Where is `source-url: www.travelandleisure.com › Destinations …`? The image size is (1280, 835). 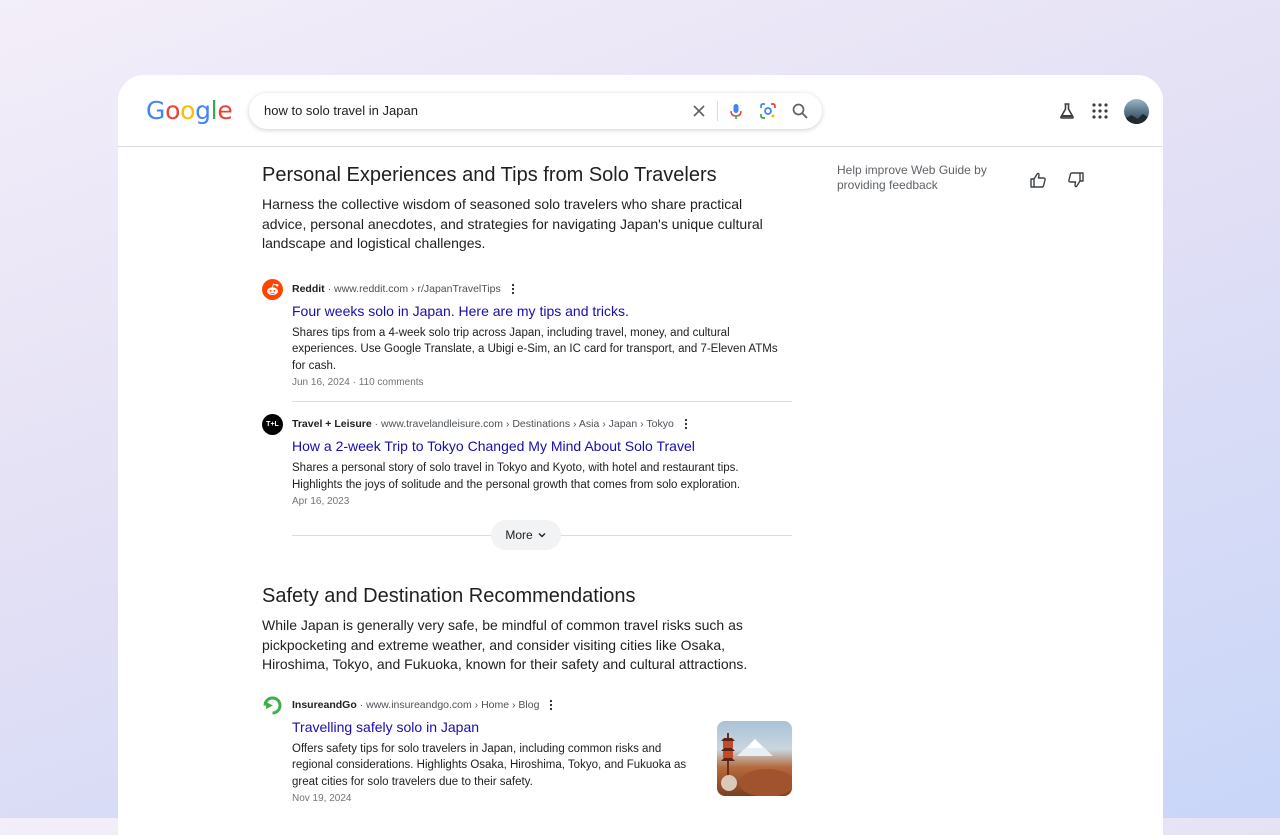
source-url: www.travelandleisure.com › Destinations … is located at coordinates (527, 424).